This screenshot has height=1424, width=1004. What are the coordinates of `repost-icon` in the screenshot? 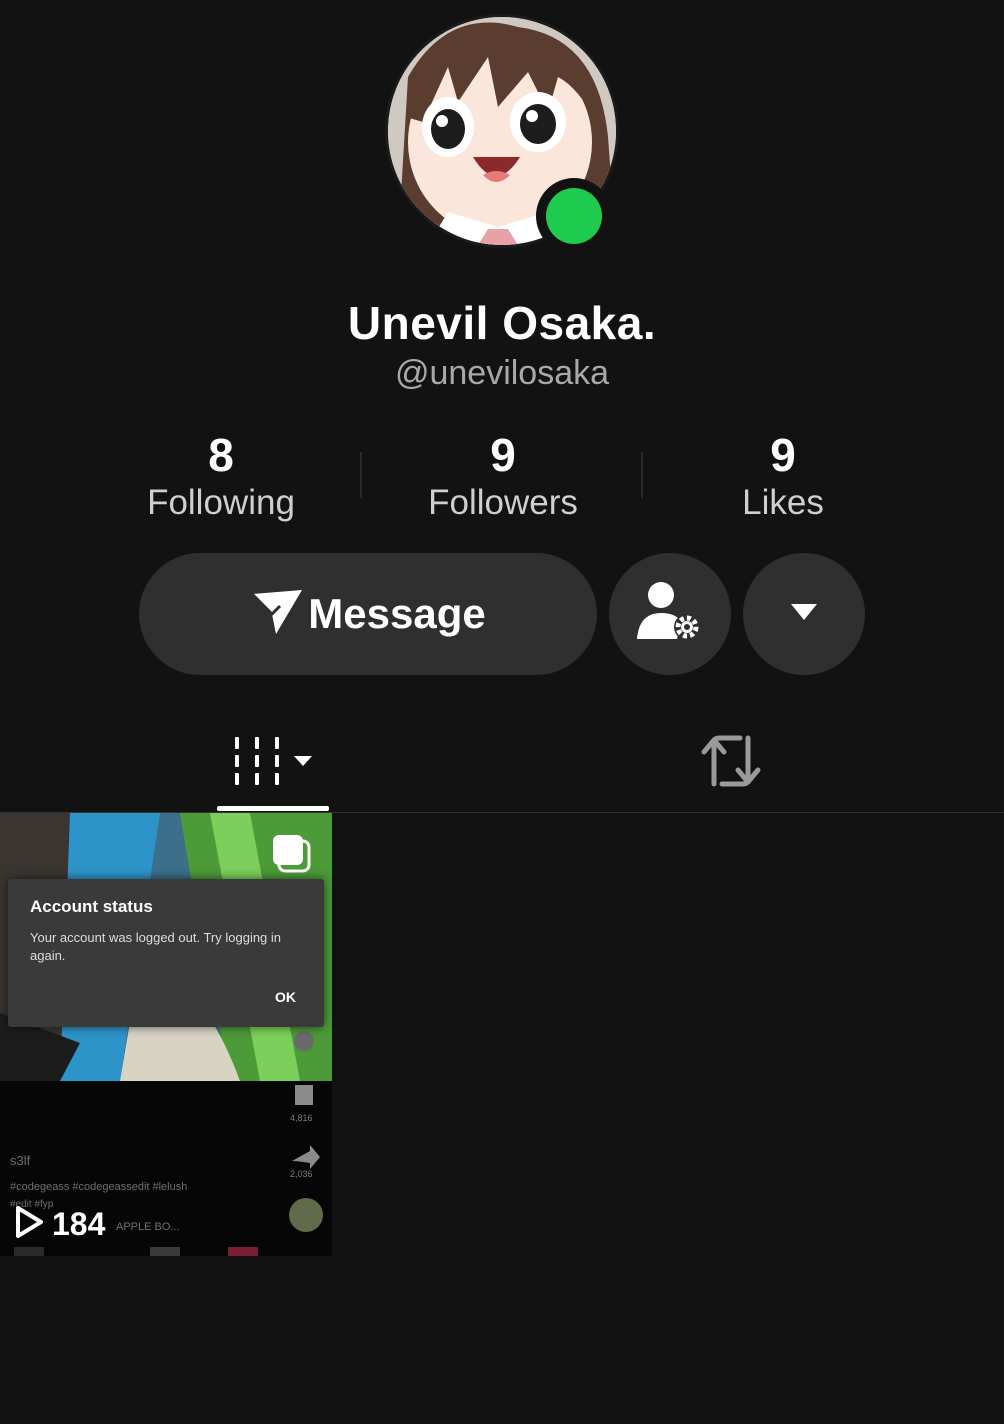 It's located at (731, 763).